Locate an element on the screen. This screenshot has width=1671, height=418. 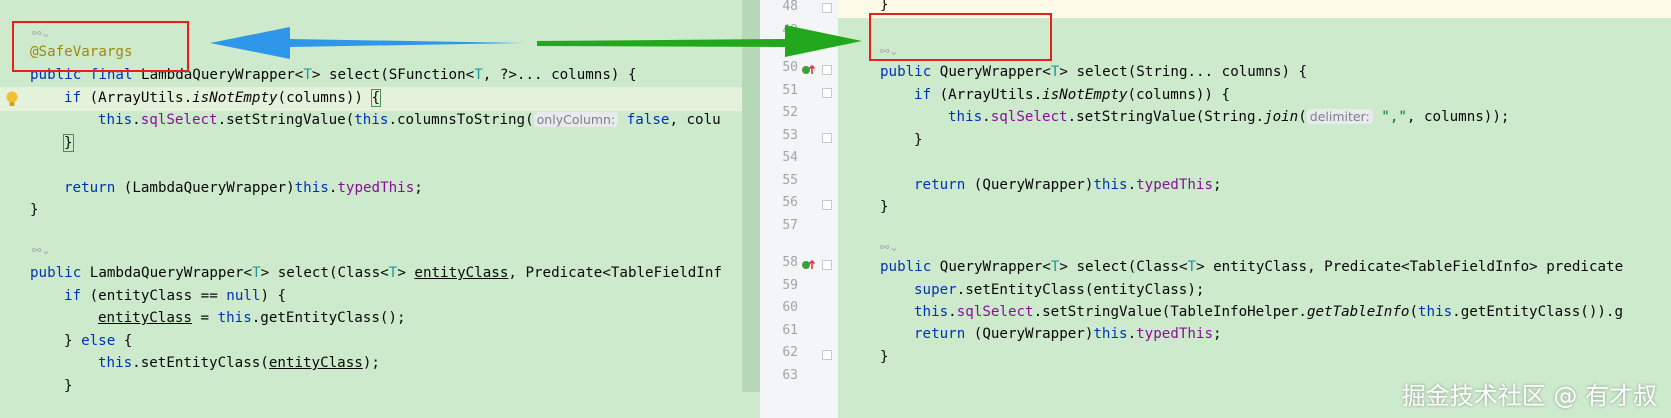
green-arrow is located at coordinates (699, 41).